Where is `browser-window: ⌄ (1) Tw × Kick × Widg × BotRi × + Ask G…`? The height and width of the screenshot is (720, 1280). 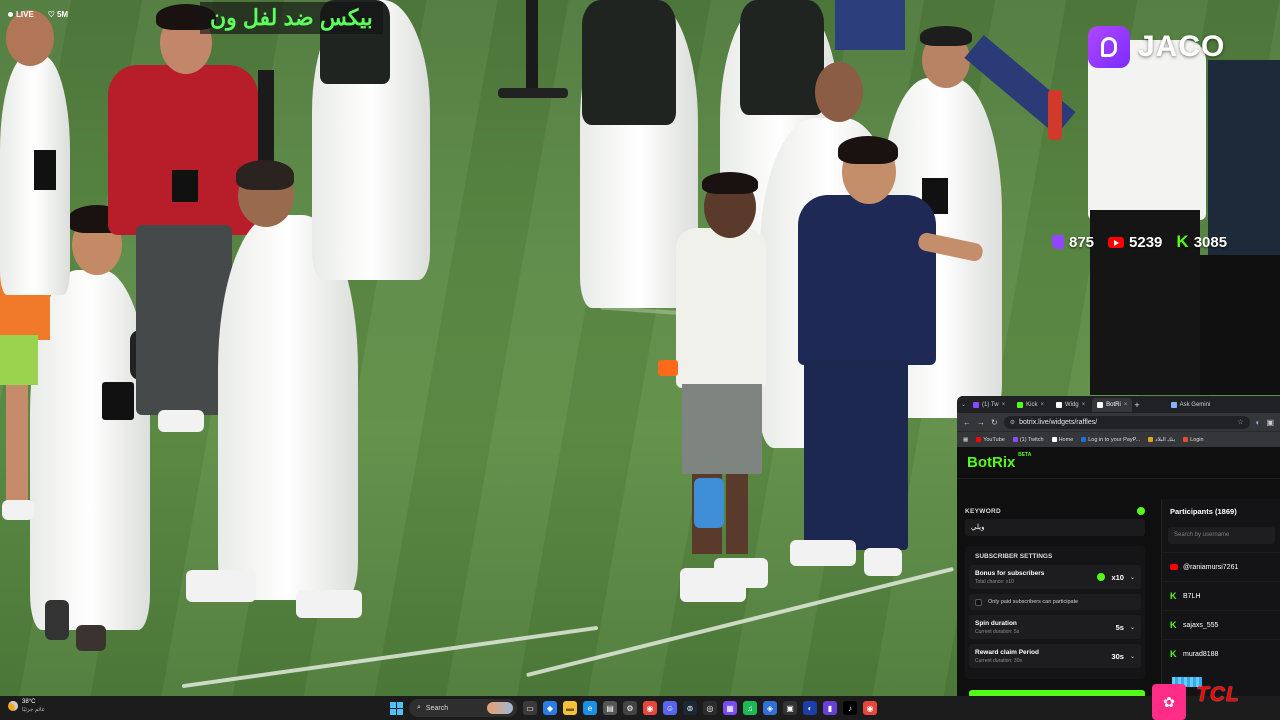 browser-window: ⌄ (1) Tw × Kick × Widg × BotRi × + Ask G… is located at coordinates (1118, 546).